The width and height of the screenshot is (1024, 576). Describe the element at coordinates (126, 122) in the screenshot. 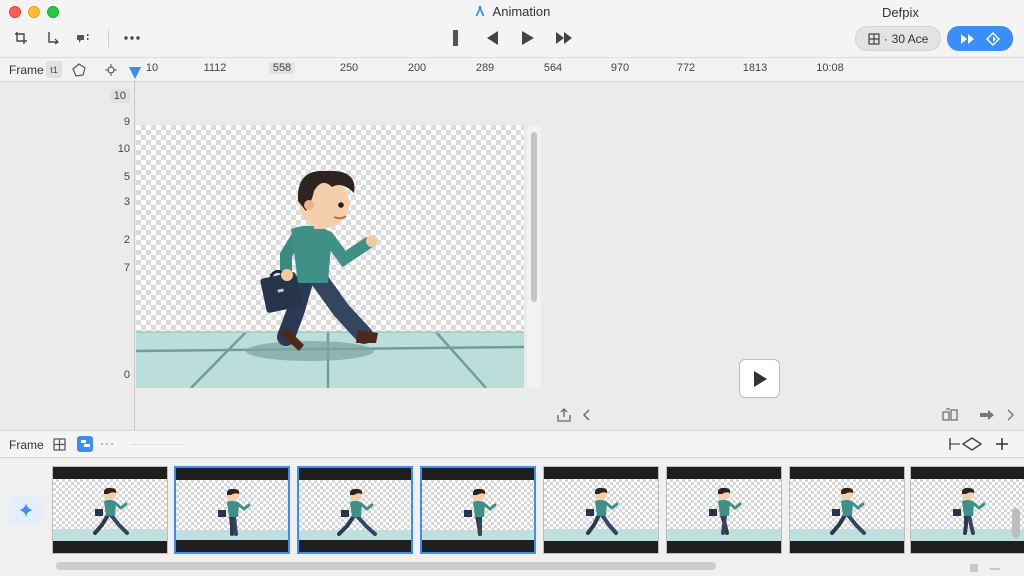

I see `vruler-label: 9` at that location.